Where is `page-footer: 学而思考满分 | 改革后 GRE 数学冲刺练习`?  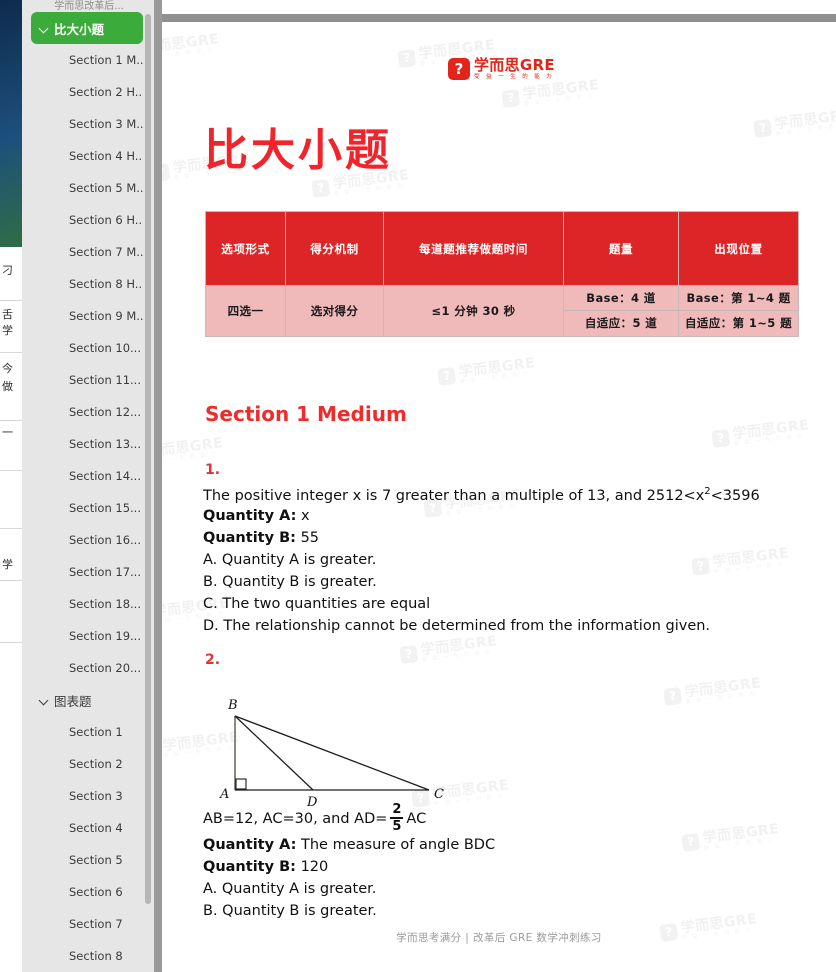 page-footer: 学而思考满分 | 改革后 GRE 数学冲刺练习 is located at coordinates (499, 938).